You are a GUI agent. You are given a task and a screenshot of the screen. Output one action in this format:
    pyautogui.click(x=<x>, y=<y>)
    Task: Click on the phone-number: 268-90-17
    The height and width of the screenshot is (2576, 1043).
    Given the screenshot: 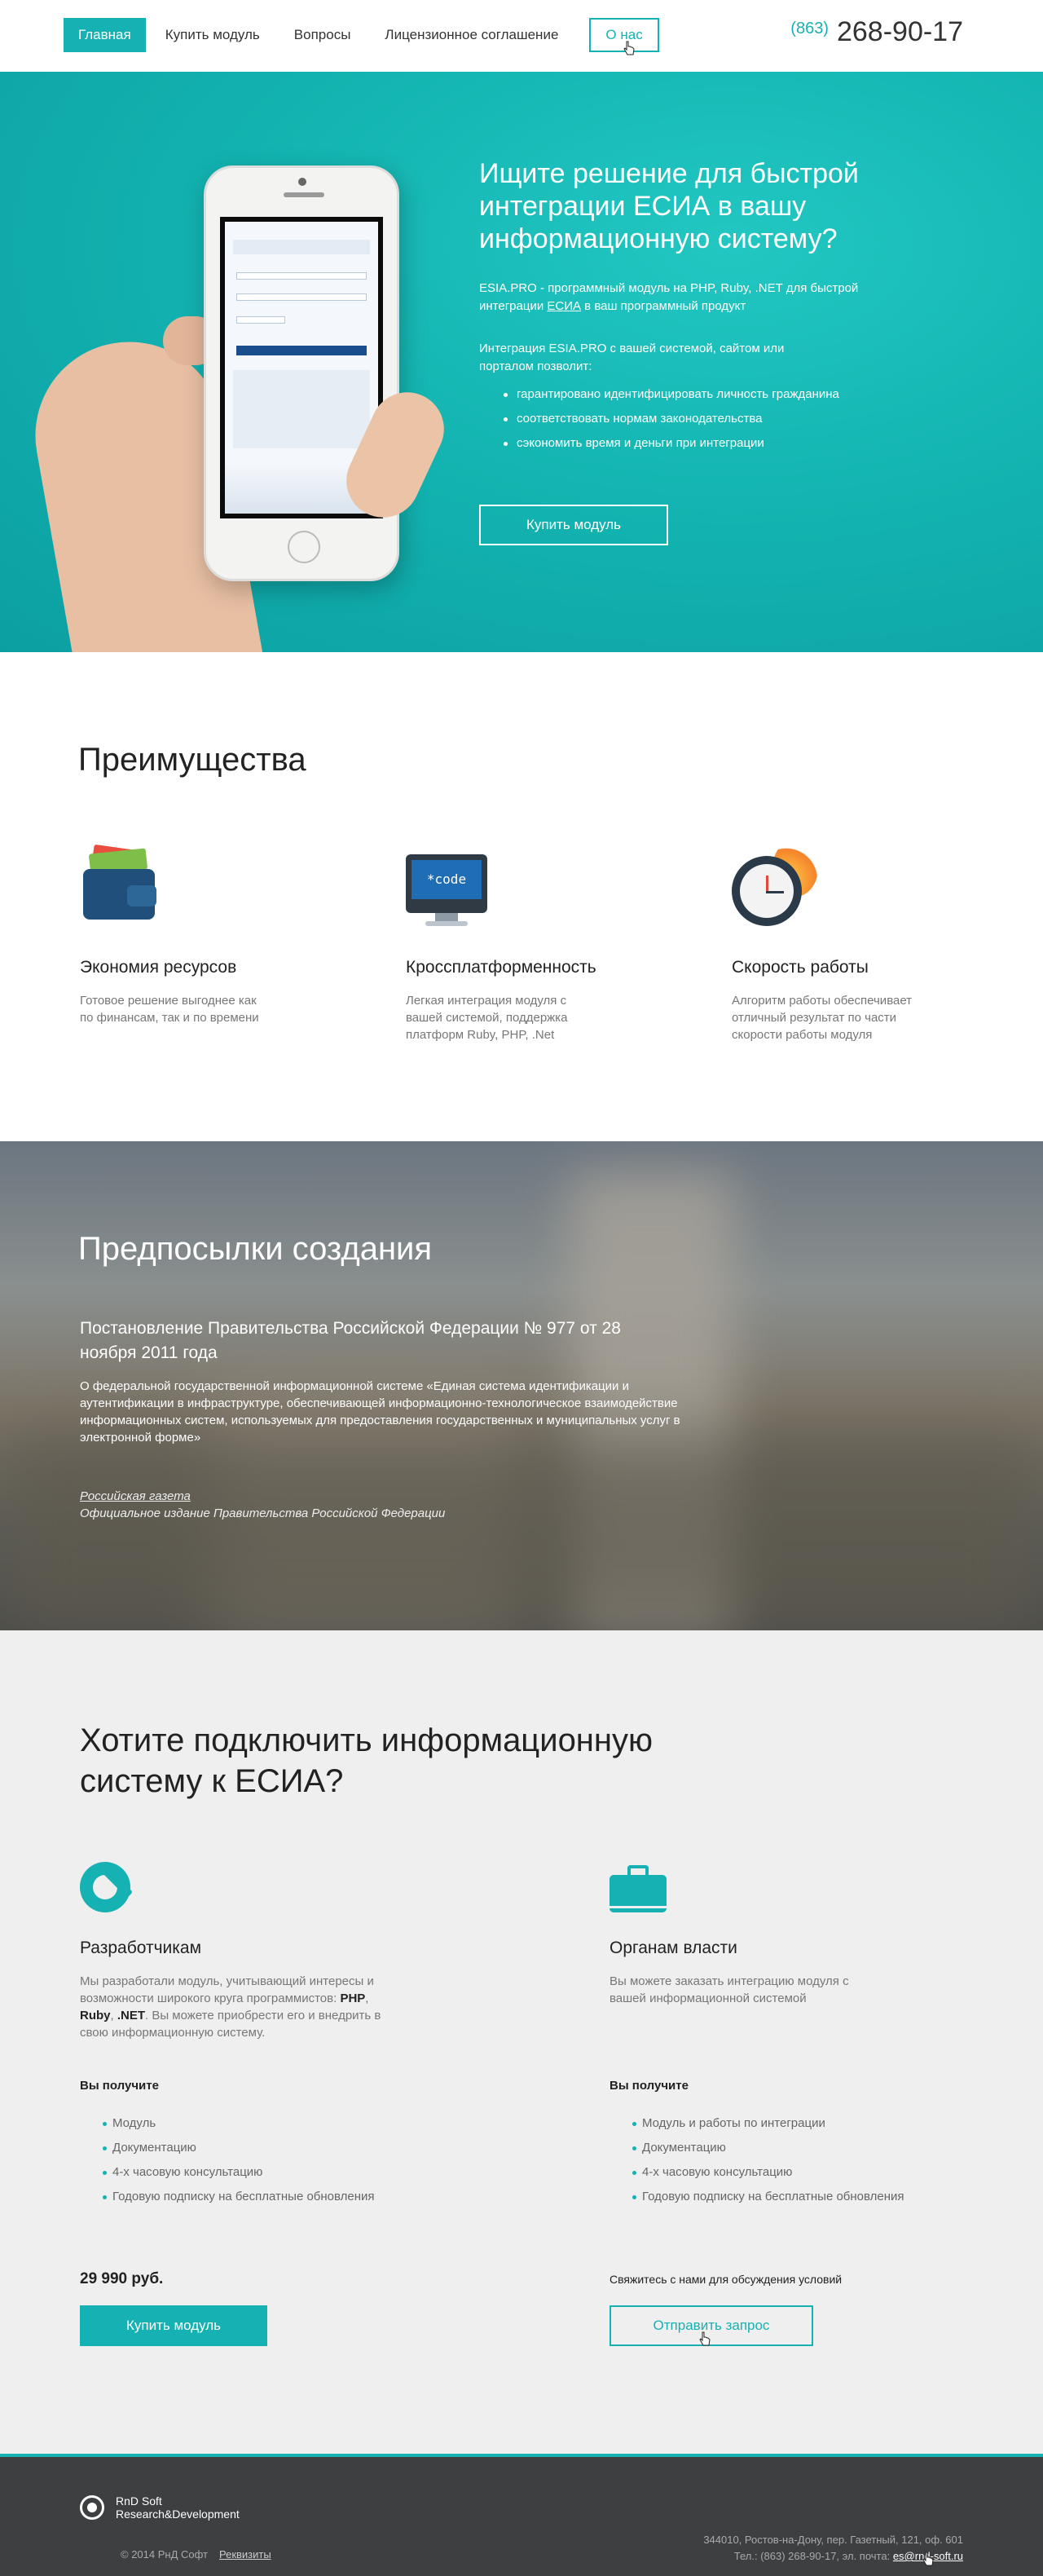 What is the action you would take?
    pyautogui.click(x=900, y=31)
    